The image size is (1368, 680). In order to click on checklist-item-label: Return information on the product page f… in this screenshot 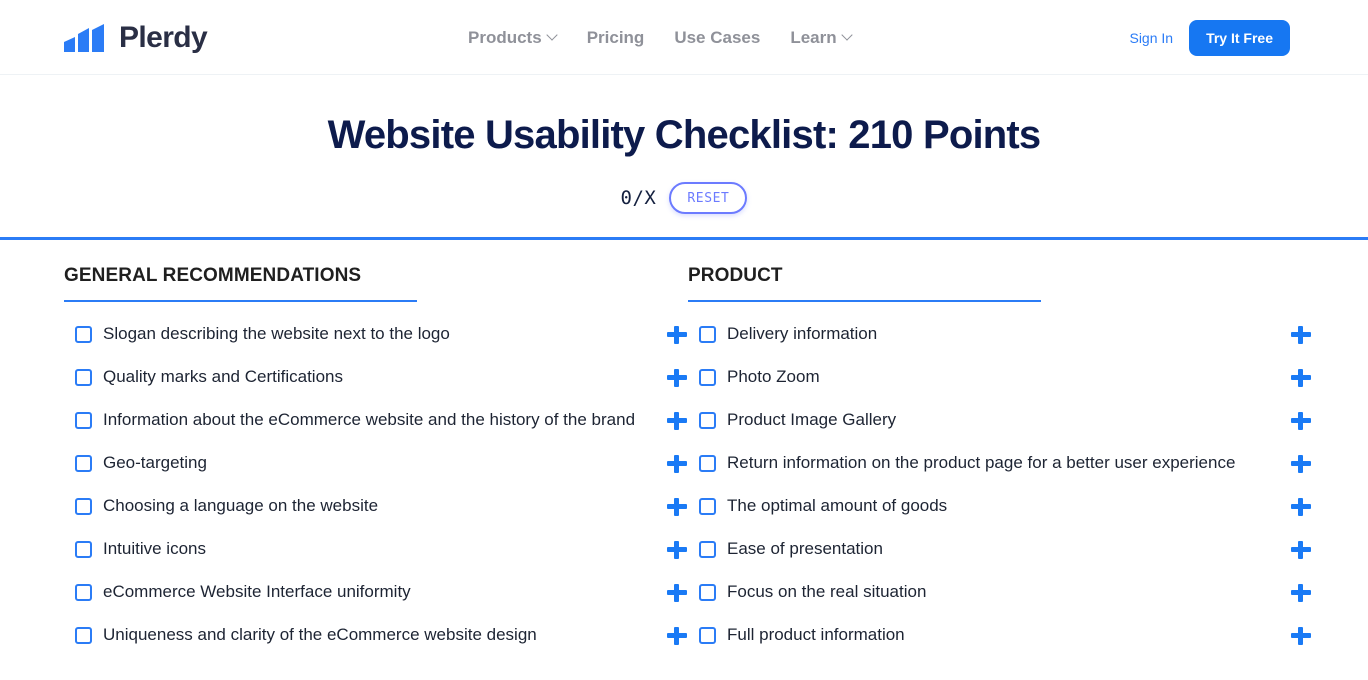, I will do `click(981, 462)`.